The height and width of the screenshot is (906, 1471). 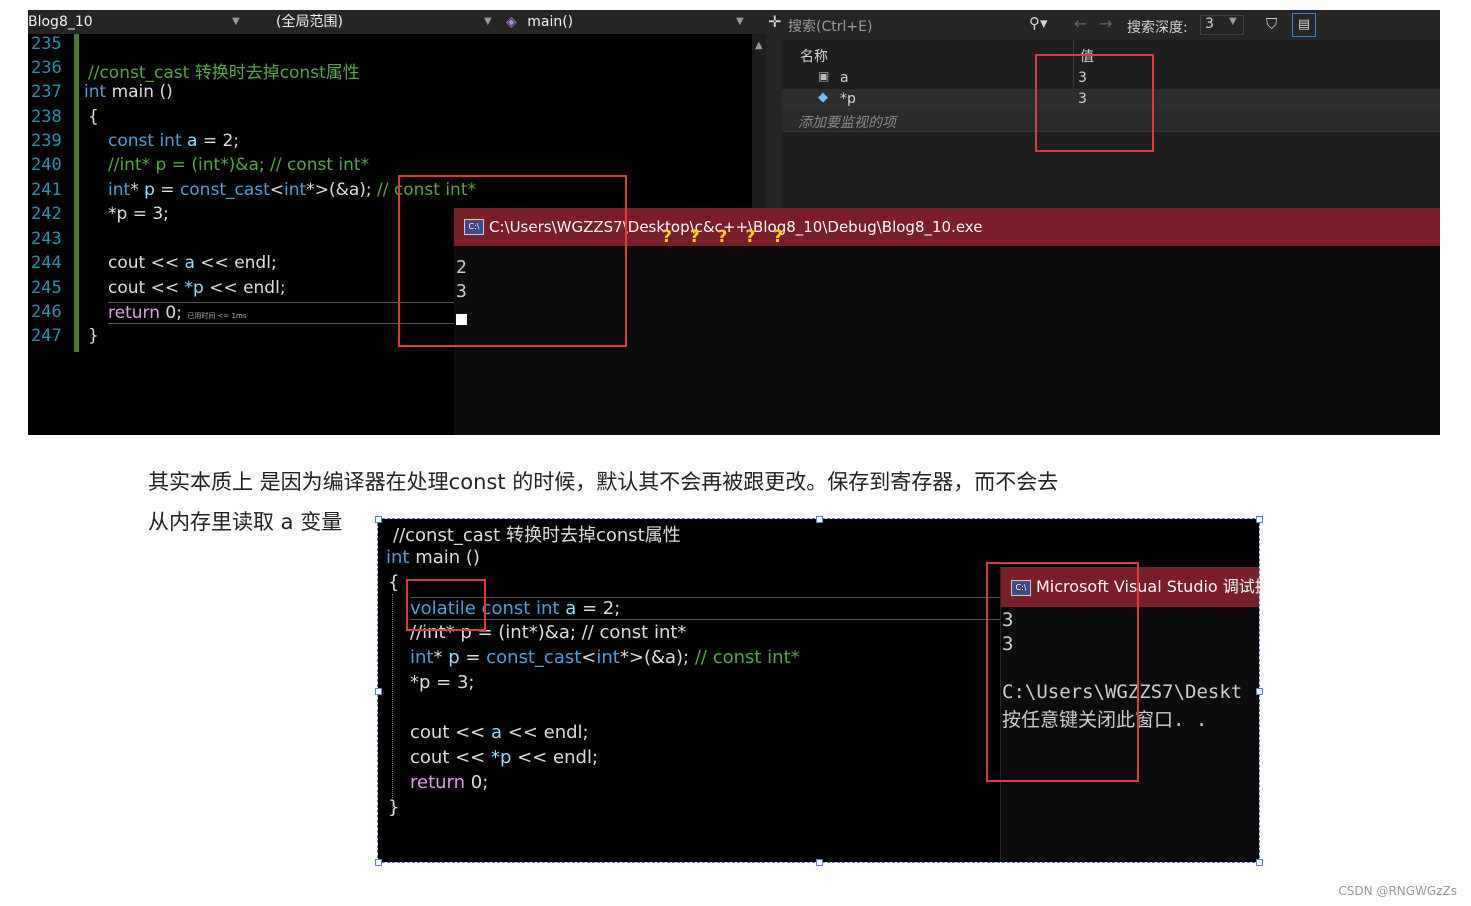 I want to click on split-icon: ✛, so click(x=774, y=21).